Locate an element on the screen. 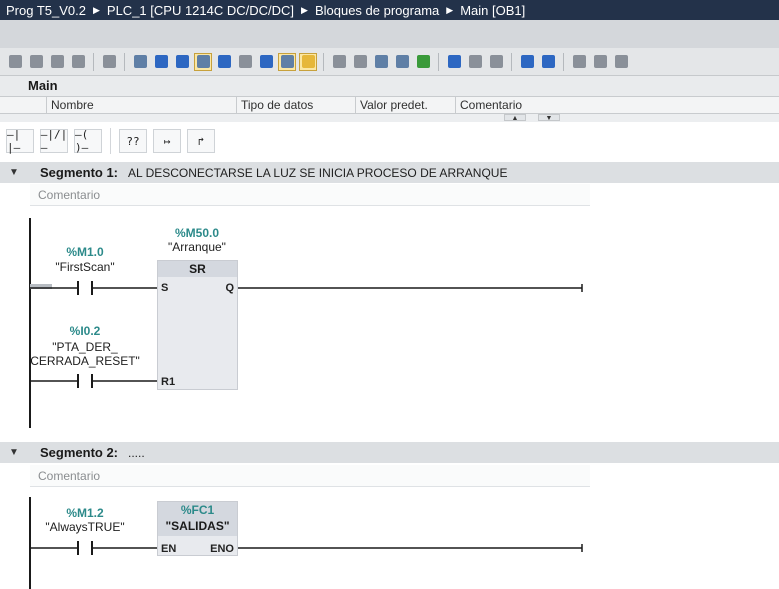 The width and height of the screenshot is (779, 589). monitoring-on-icon is located at coordinates (527, 62).